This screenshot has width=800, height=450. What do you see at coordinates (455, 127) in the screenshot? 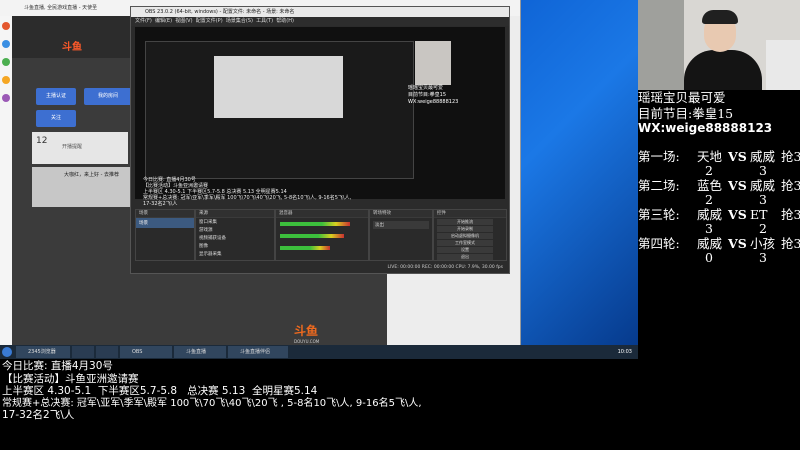
I see `nested-overlay-text: 瑶瑶宝贝最可爱 目前节目:拳皇15 WX:weige88888123` at bounding box center [455, 127].